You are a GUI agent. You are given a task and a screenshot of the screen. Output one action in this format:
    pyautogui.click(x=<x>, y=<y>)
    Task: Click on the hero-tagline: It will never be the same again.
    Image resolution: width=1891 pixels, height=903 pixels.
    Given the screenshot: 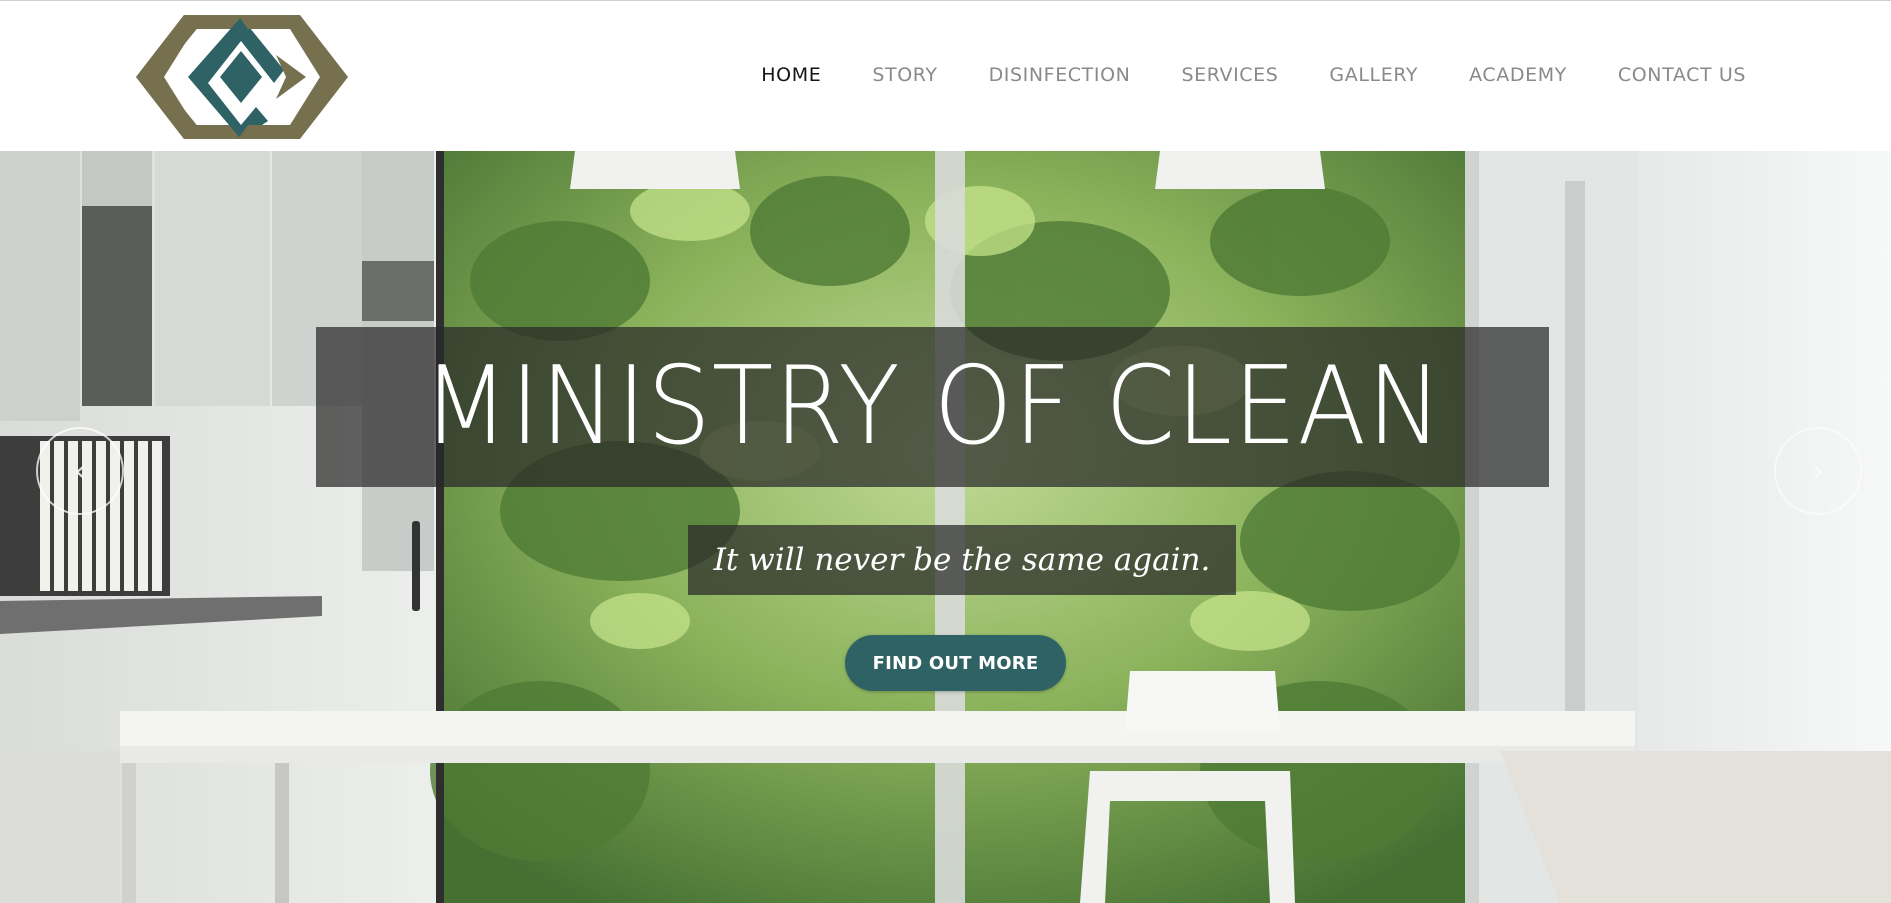 What is the action you would take?
    pyautogui.click(x=962, y=560)
    